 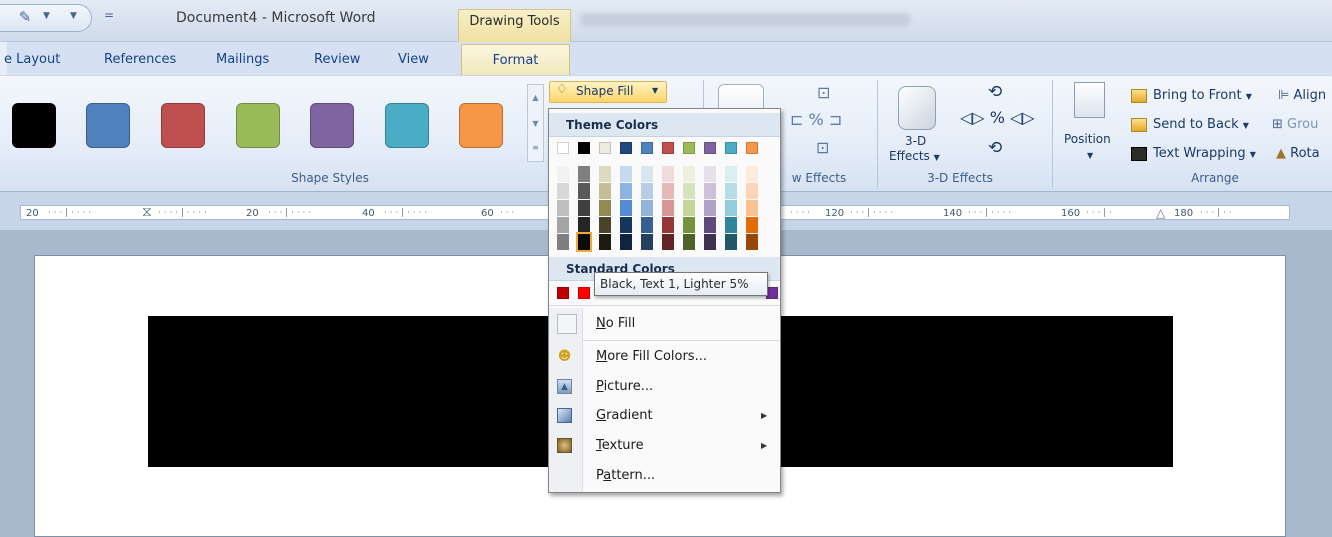 What do you see at coordinates (242, 59) in the screenshot?
I see `tab-mailings: Mailings` at bounding box center [242, 59].